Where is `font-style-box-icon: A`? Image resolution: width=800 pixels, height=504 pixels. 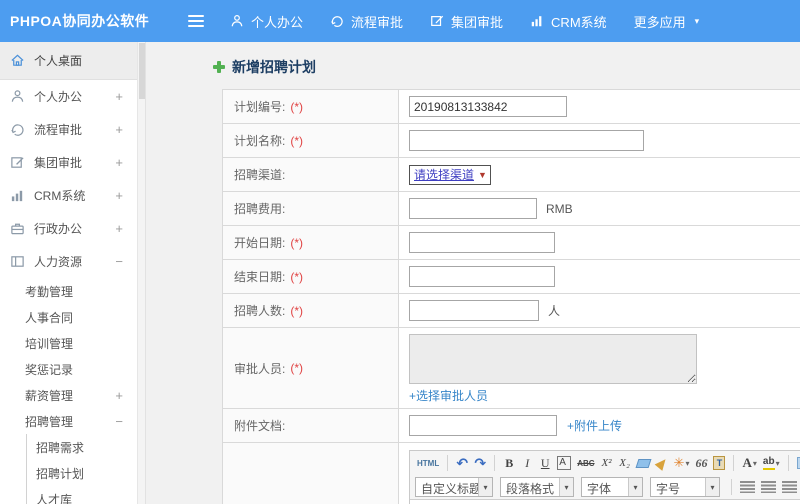 font-style-box-icon: A is located at coordinates (564, 463).